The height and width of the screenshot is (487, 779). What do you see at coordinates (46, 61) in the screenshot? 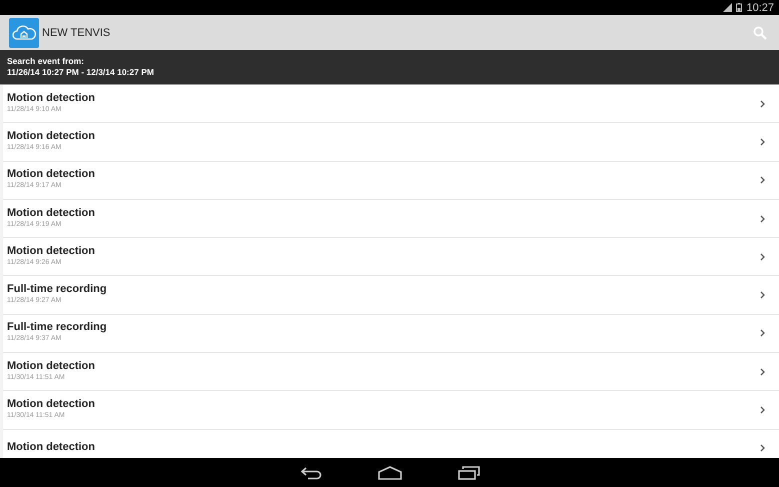
I see `search-label: Search event from:` at bounding box center [46, 61].